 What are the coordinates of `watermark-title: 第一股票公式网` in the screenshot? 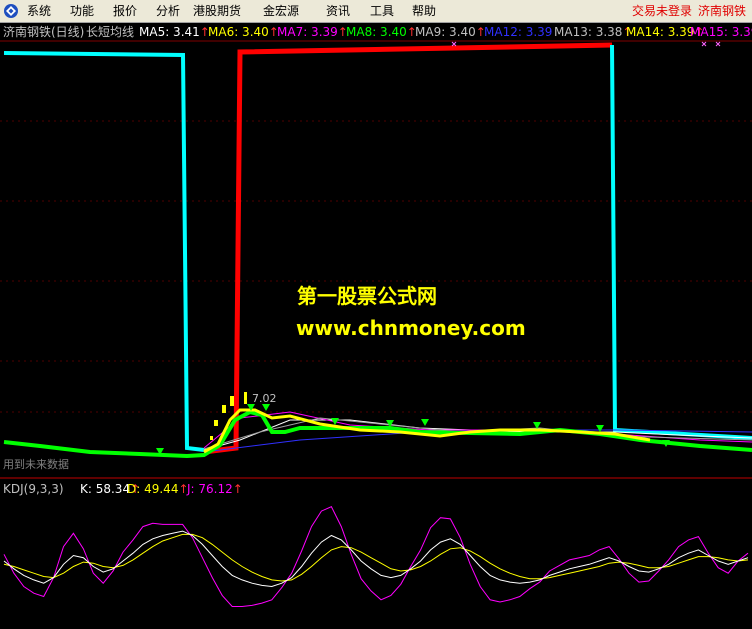 It's located at (367, 296).